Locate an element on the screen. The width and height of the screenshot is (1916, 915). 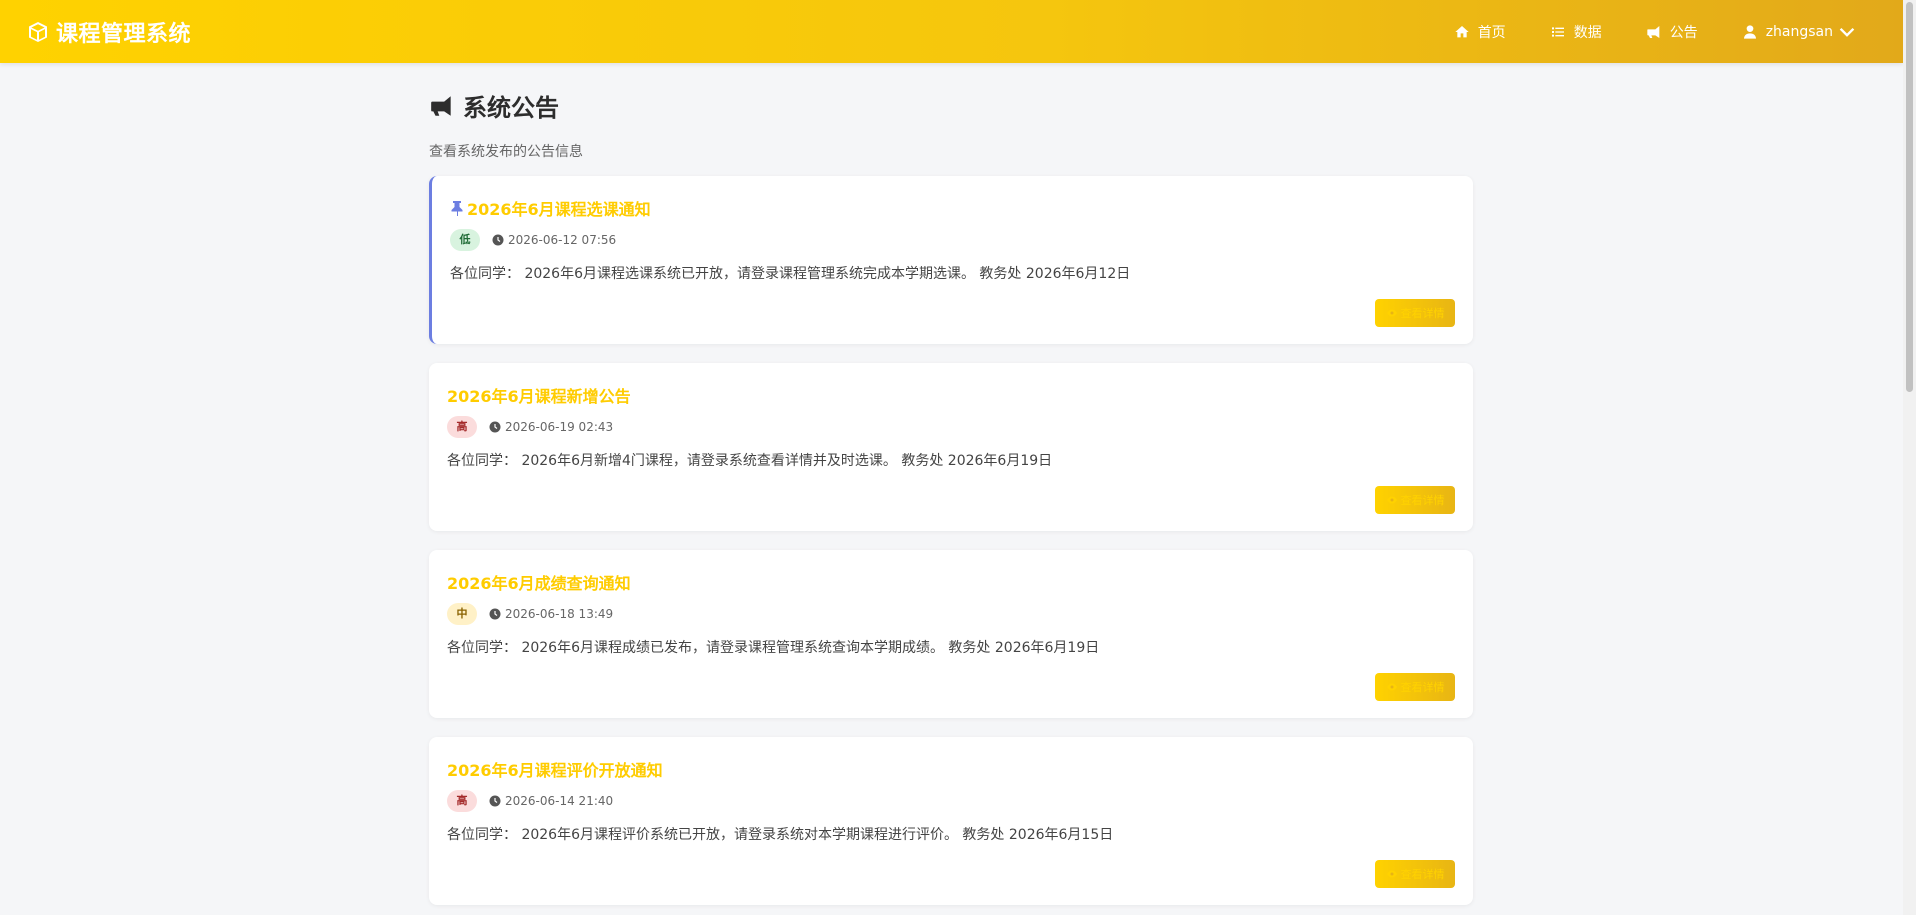
username: zhangsan is located at coordinates (1799, 31).